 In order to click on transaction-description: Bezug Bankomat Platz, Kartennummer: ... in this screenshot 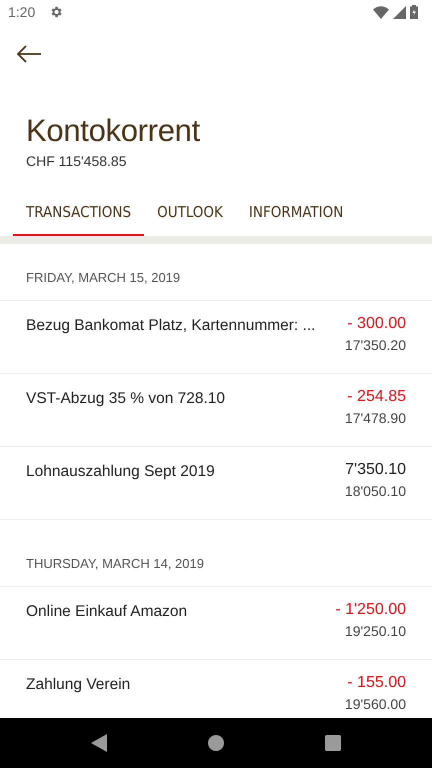, I will do `click(171, 326)`.